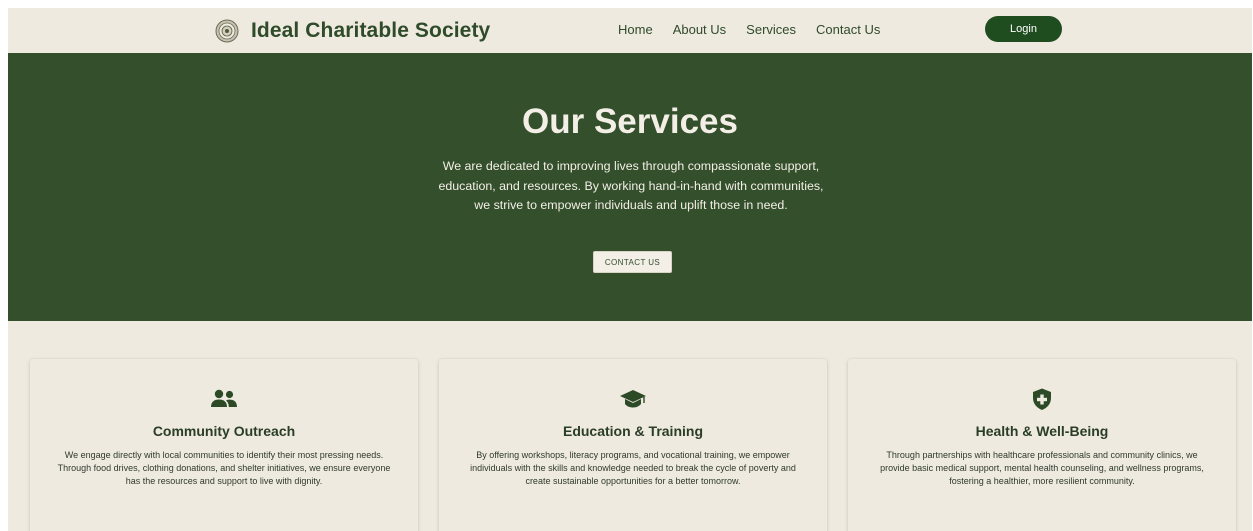 The height and width of the screenshot is (531, 1253). Describe the element at coordinates (224, 398) in the screenshot. I see `people-group-icon` at that location.